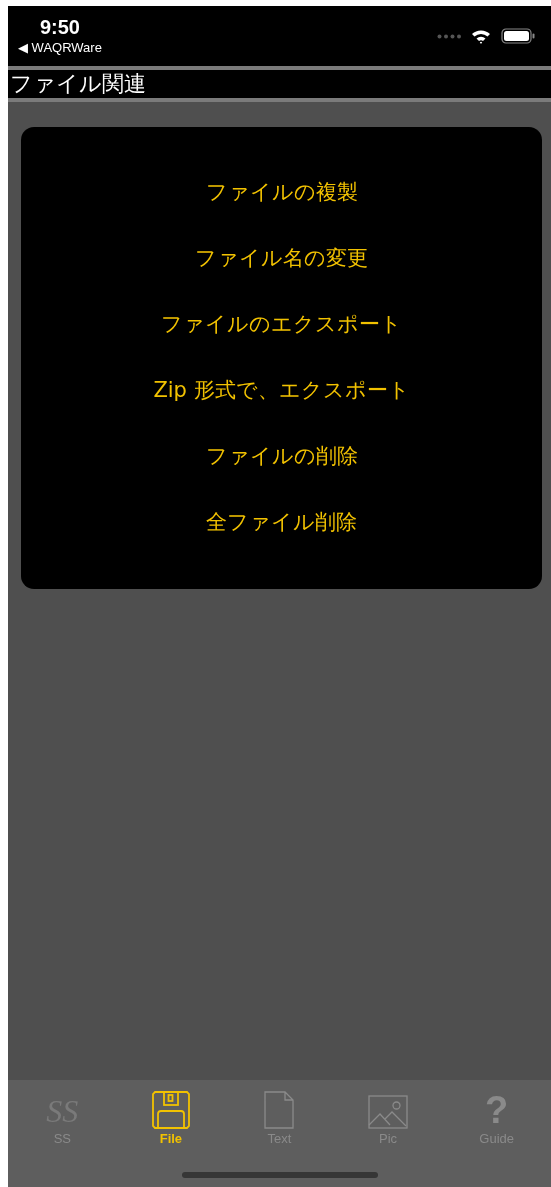 This screenshot has height=1187, width=551. What do you see at coordinates (388, 1112) in the screenshot?
I see `image-icon` at bounding box center [388, 1112].